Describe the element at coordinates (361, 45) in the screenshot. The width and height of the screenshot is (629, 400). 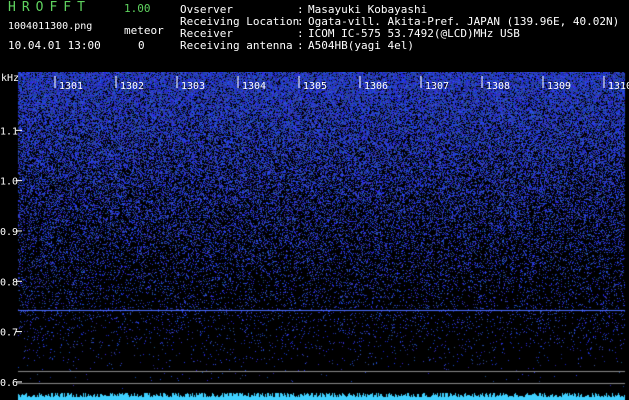
I see `antenna-value: A504HB(yagi 4el)` at that location.